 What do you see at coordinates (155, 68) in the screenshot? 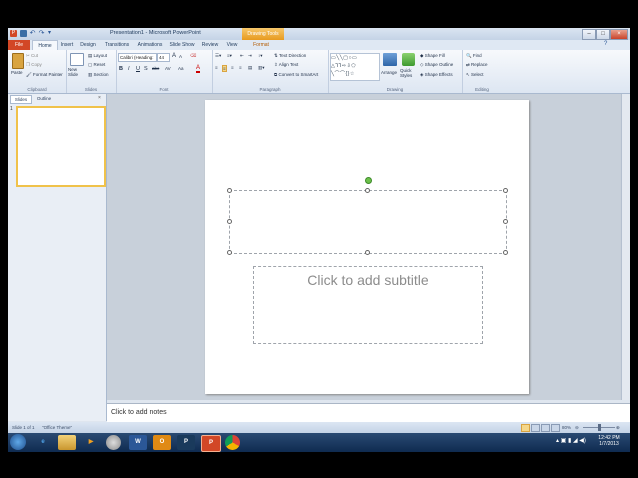
I see `strikethrough-button: abc` at bounding box center [155, 68].